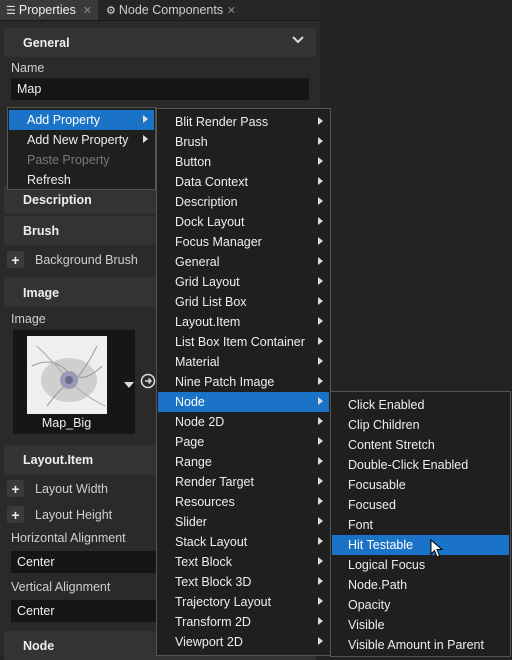 The image size is (512, 660). What do you see at coordinates (243, 422) in the screenshot?
I see `menu-item-node-2d: Node 2D` at bounding box center [243, 422].